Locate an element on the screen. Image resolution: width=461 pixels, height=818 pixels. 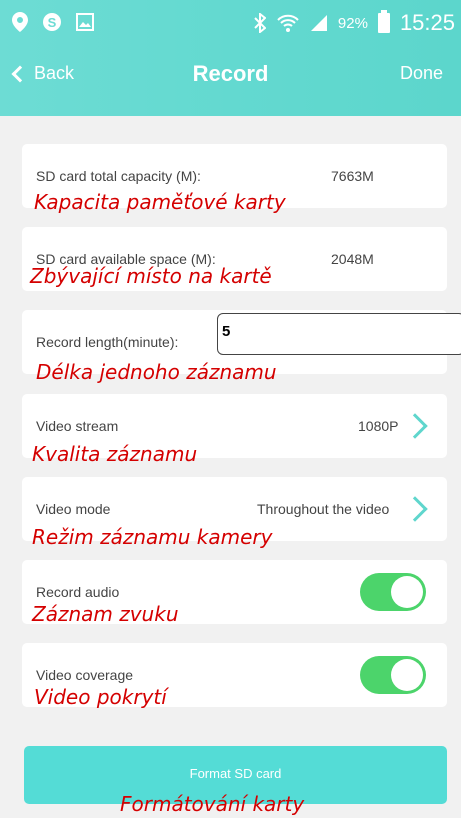
wifi-icon is located at coordinates (288, 23).